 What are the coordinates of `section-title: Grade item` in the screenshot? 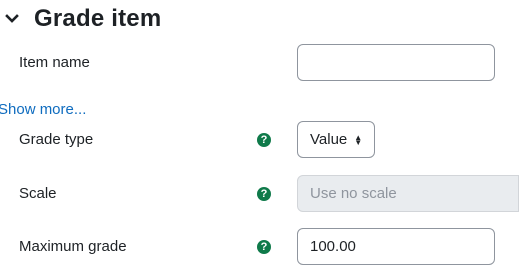 It's located at (98, 18).